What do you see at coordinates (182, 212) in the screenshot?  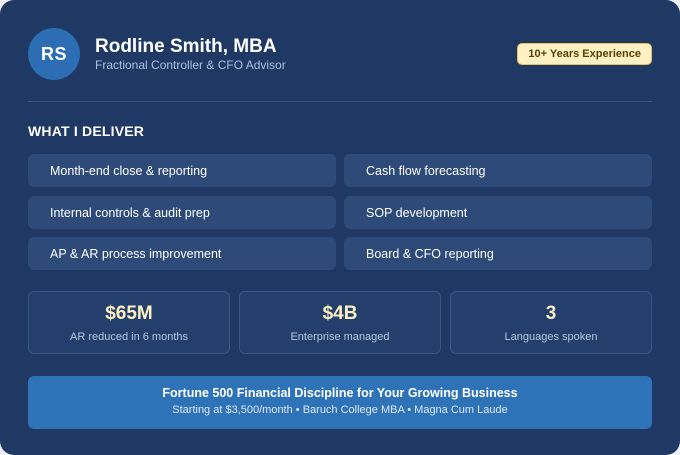 I see `service-item: Internal controls & audit prep` at bounding box center [182, 212].